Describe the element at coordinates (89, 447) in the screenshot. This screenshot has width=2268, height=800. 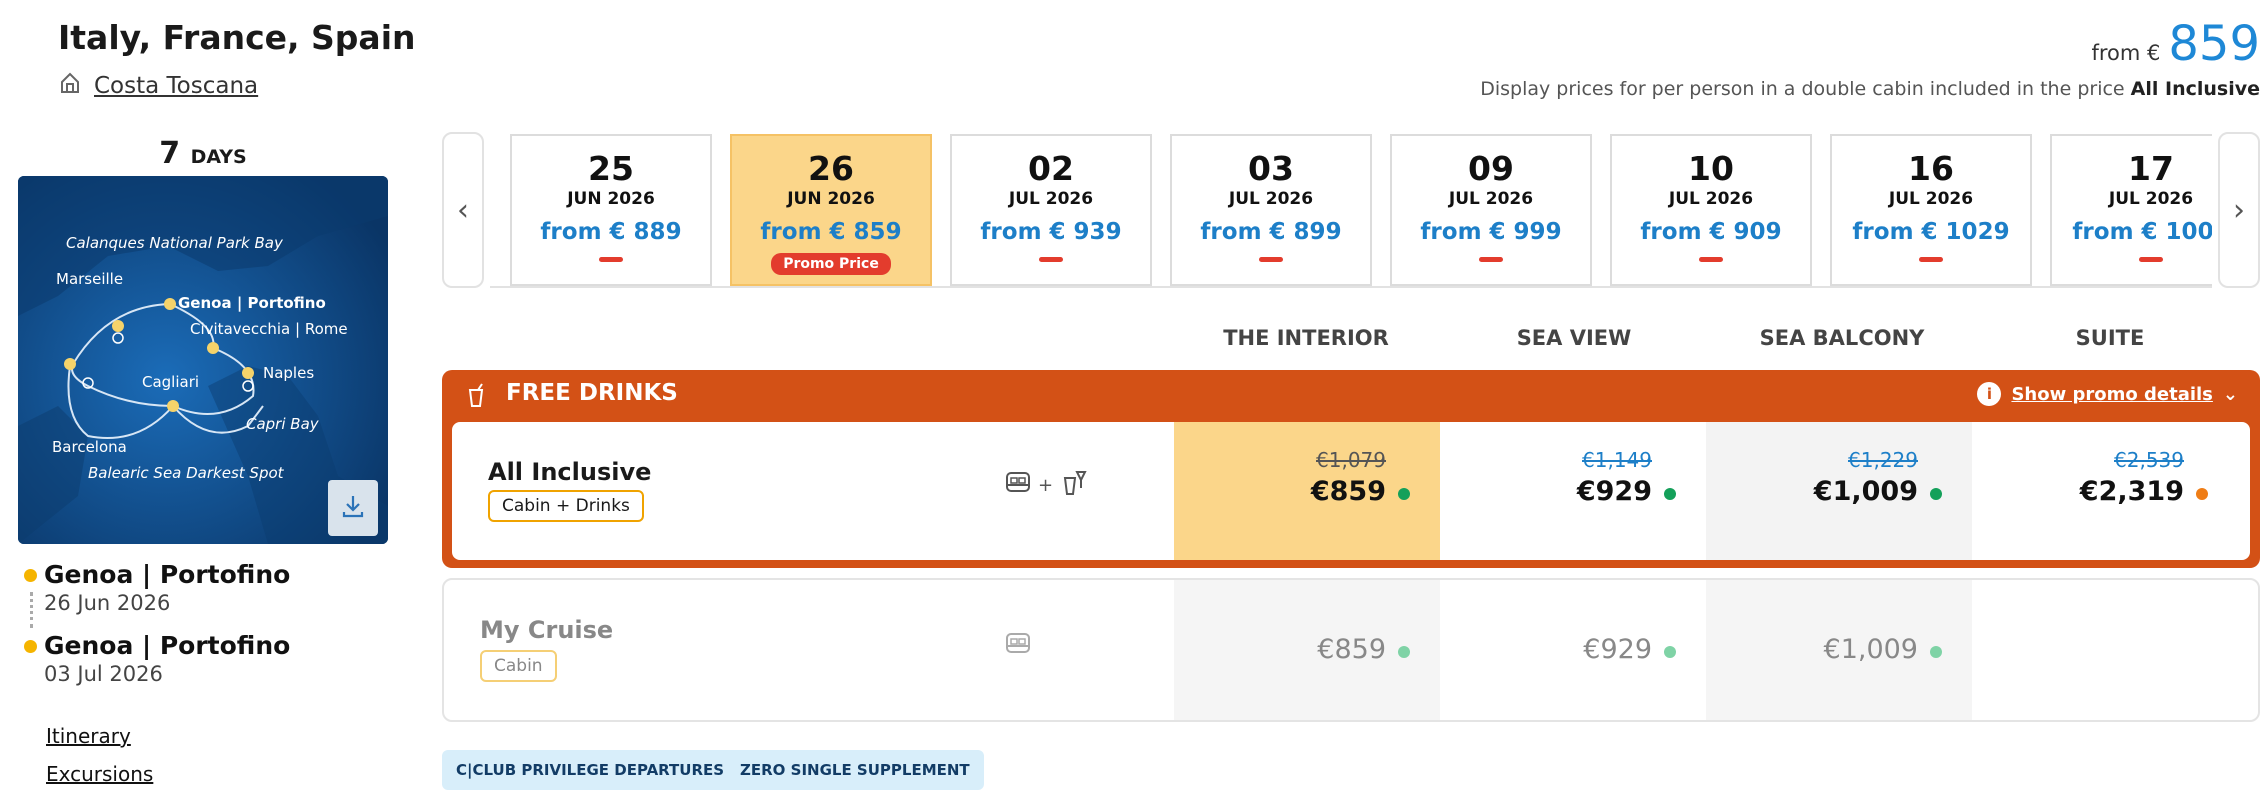
I see `map-label: Barcelona` at that location.